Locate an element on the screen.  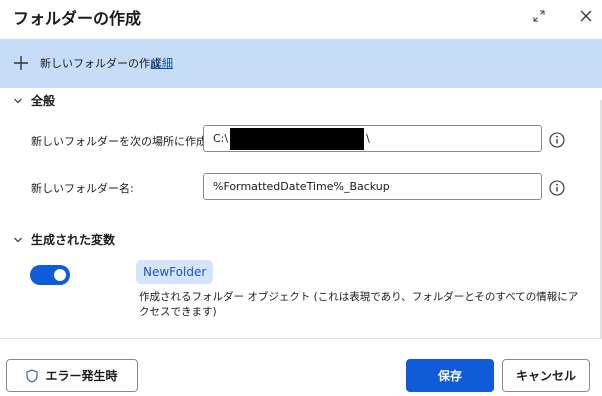
details-link: 詳細 is located at coordinates (162, 63).